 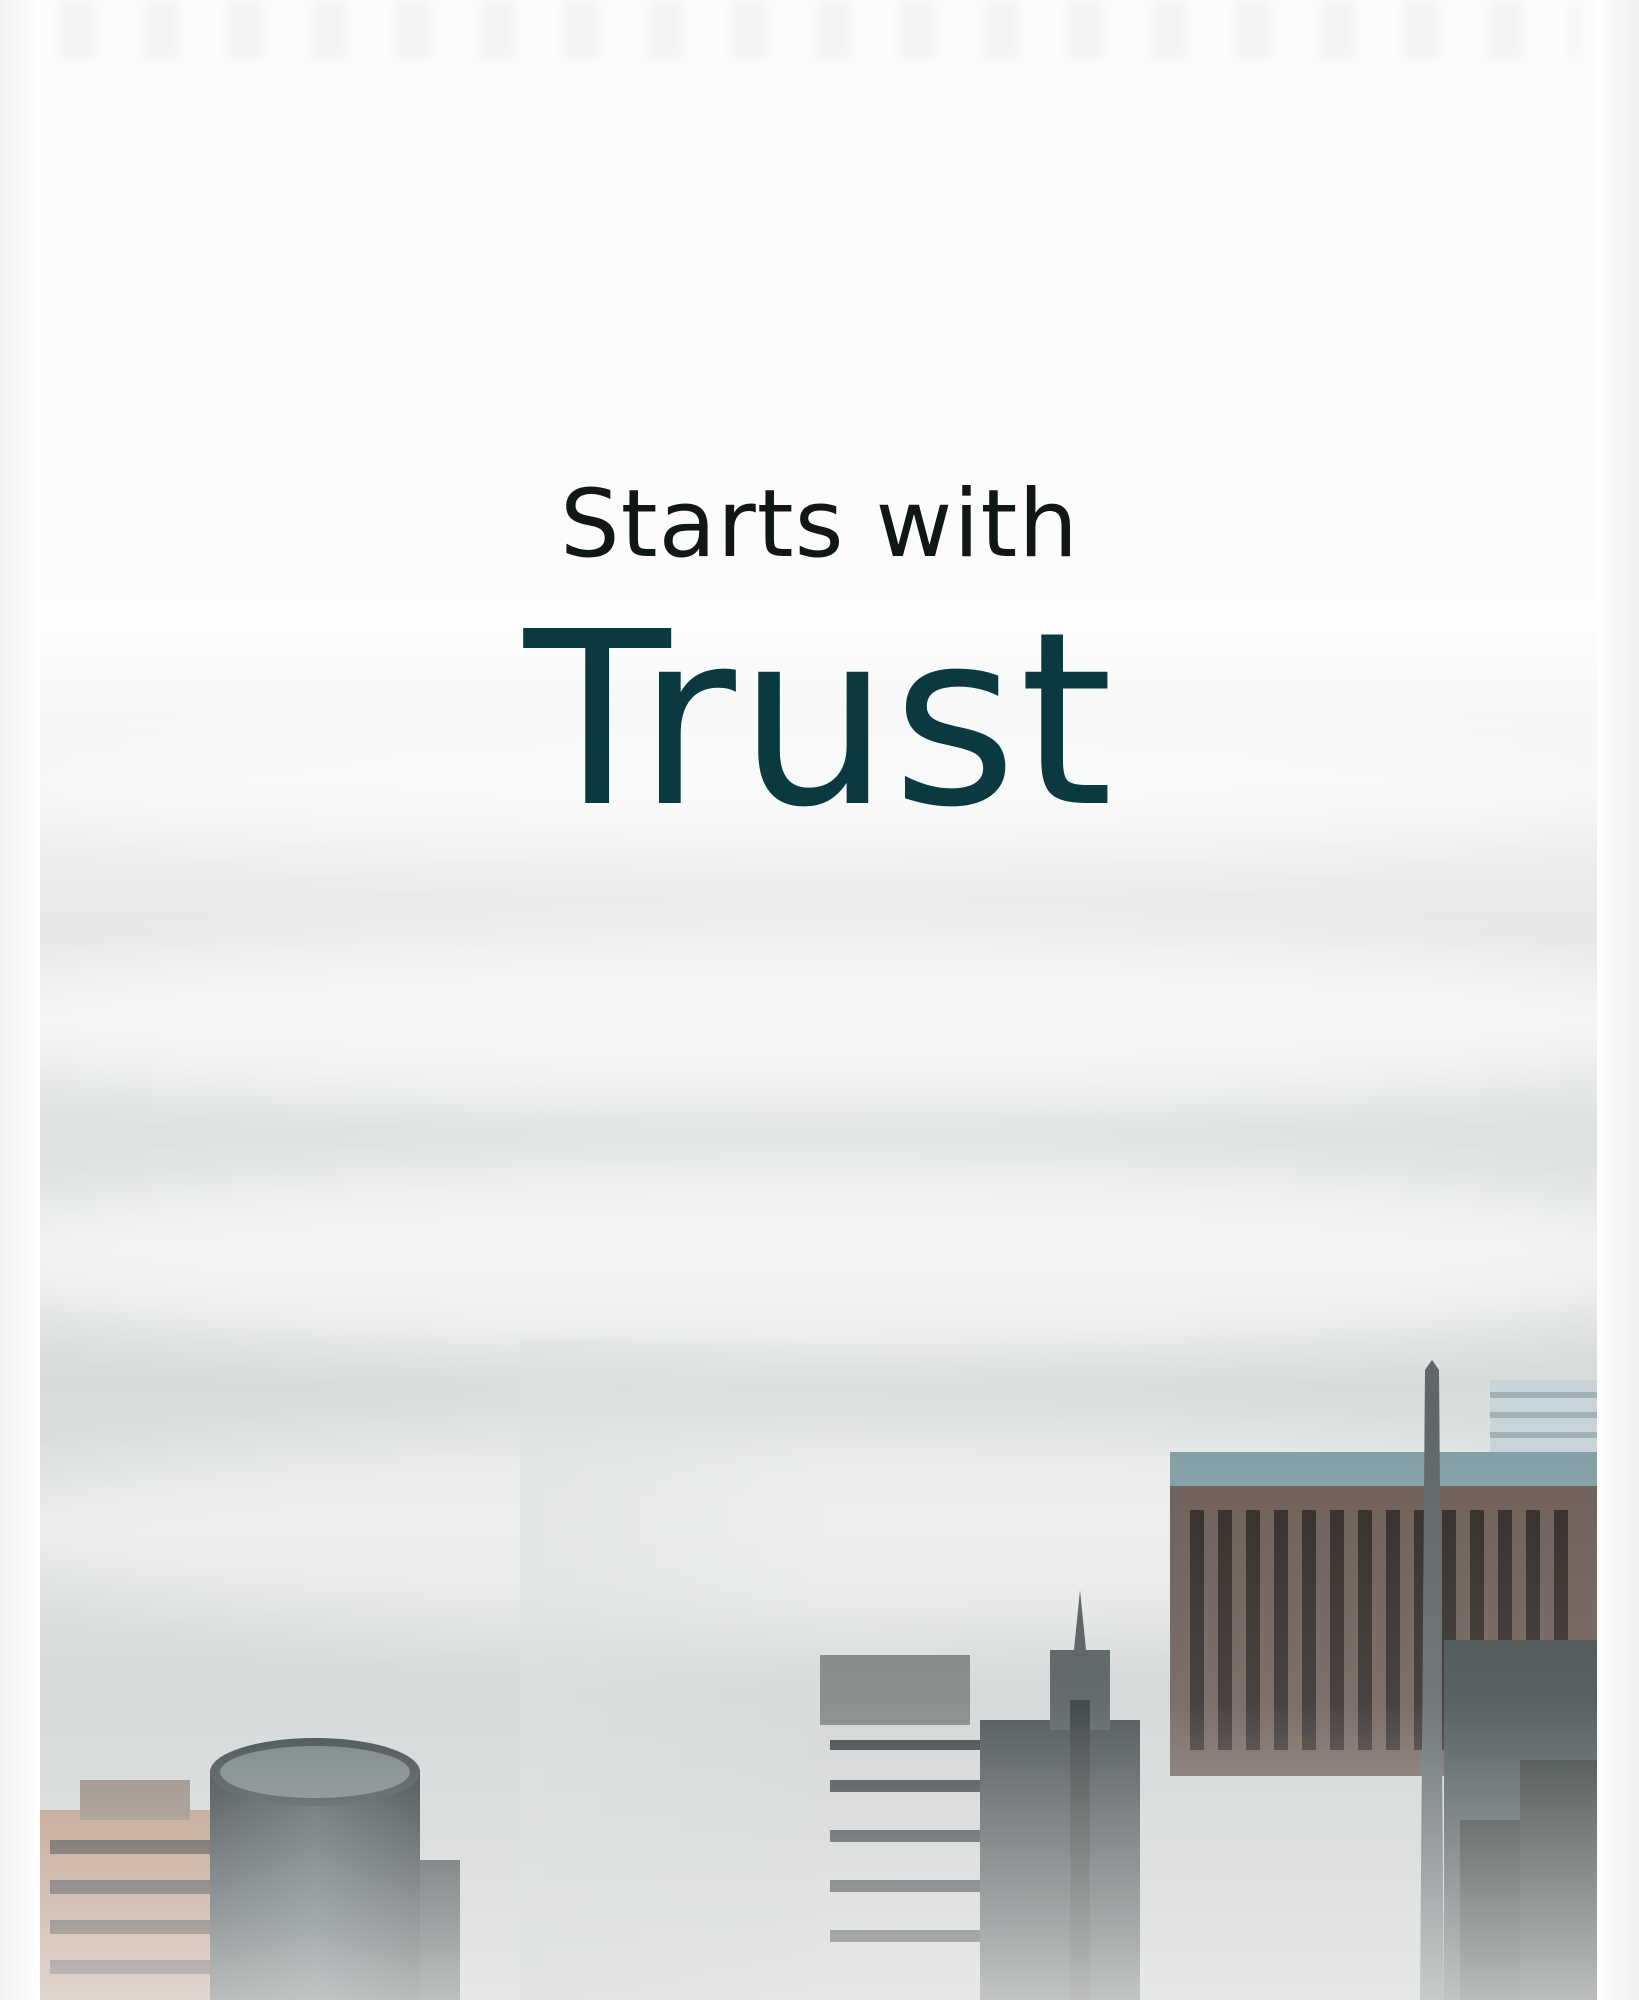 I want to click on right-frame, so click(x=1617, y=1000).